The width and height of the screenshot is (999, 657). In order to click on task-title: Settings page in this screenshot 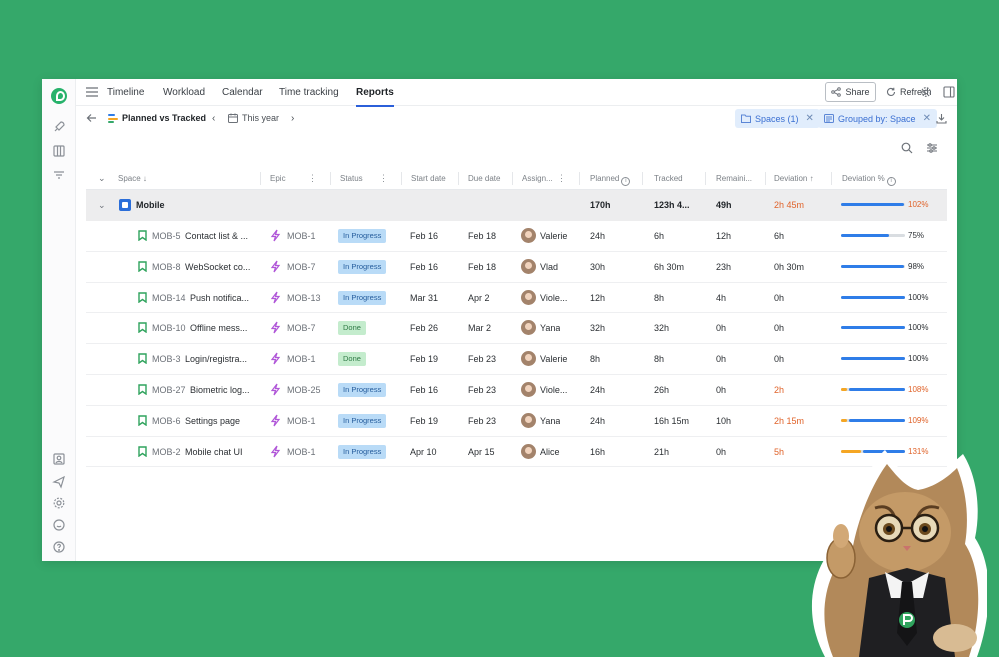, I will do `click(212, 421)`.